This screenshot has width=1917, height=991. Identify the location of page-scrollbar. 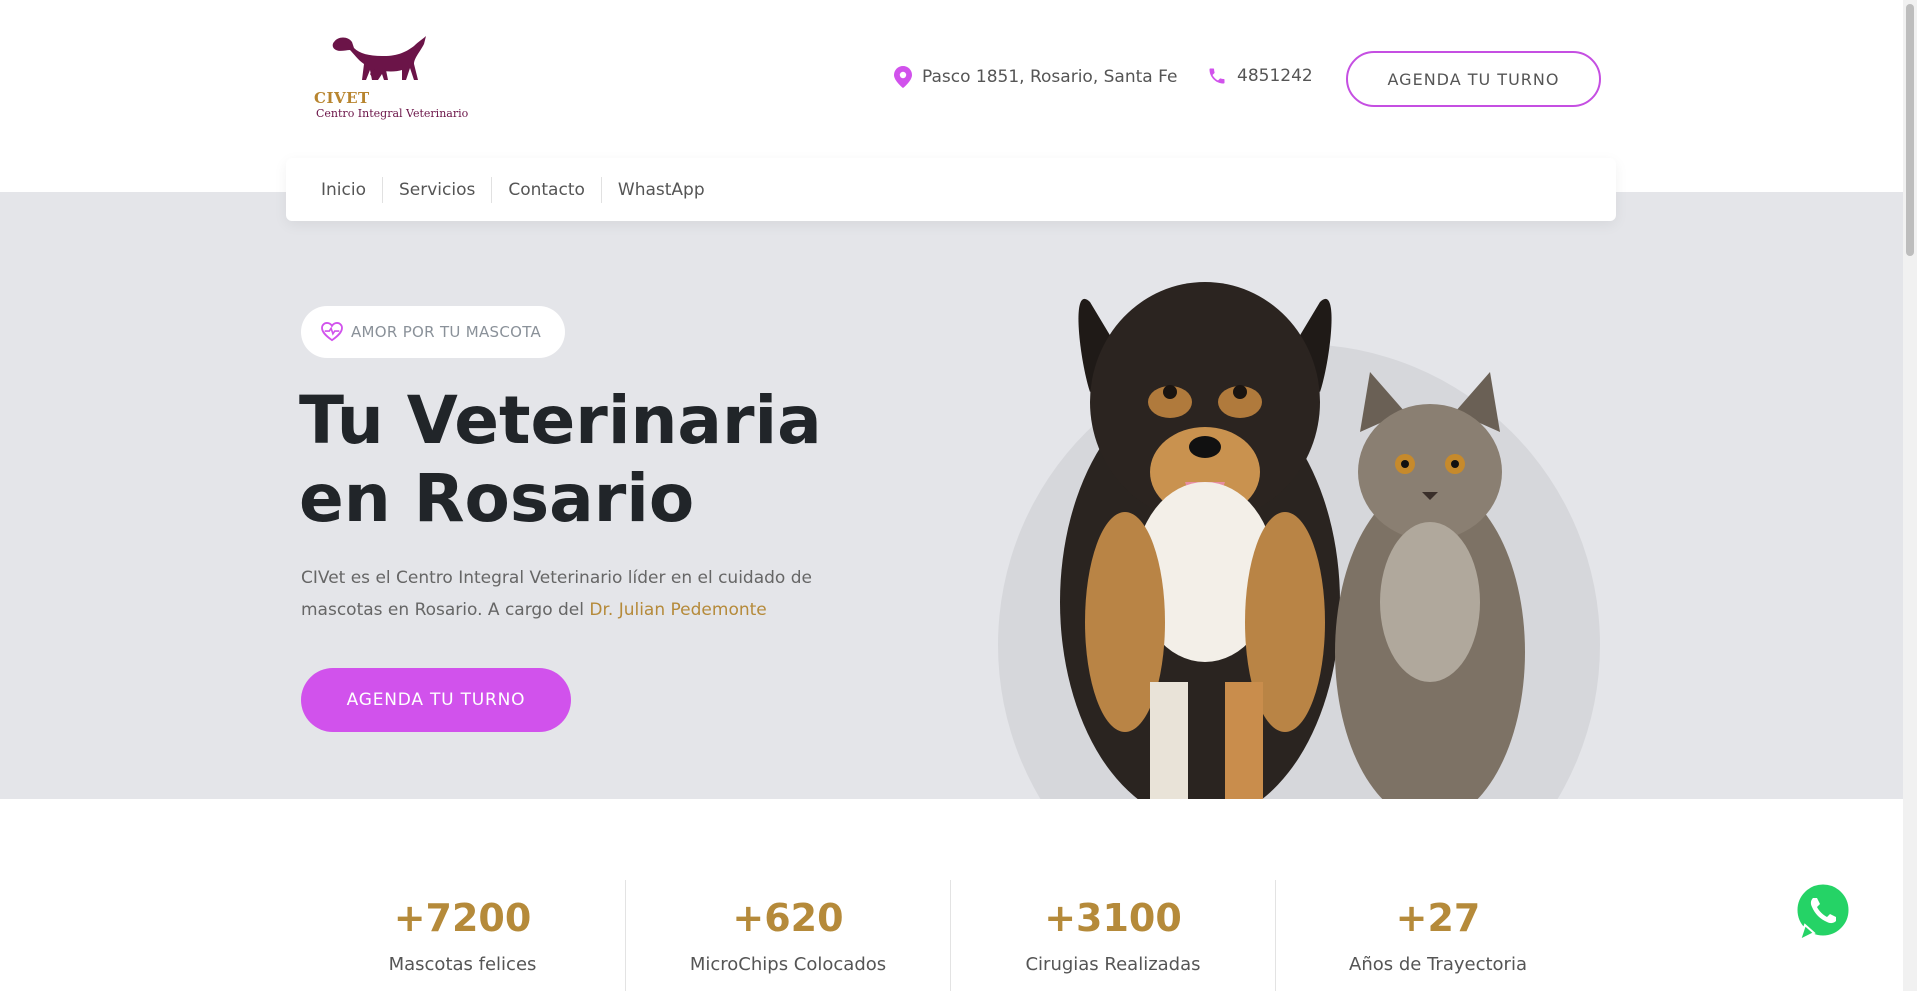
(1910, 495).